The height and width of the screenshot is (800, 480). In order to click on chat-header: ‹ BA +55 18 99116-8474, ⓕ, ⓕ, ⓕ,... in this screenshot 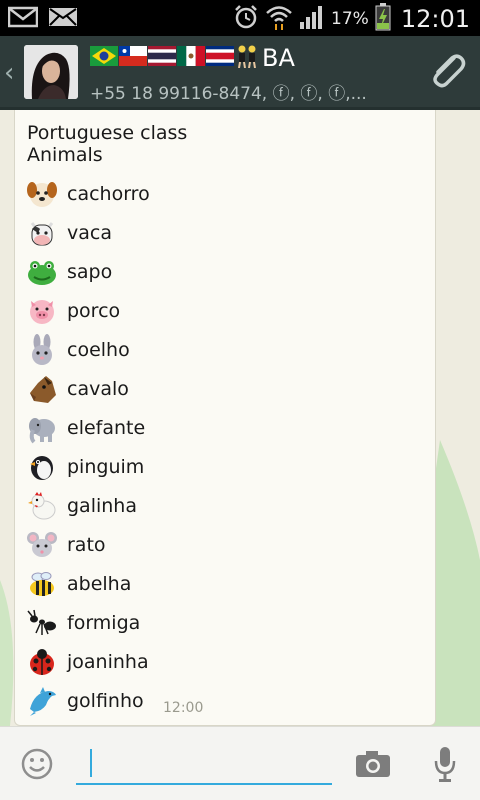, I will do `click(240, 73)`.